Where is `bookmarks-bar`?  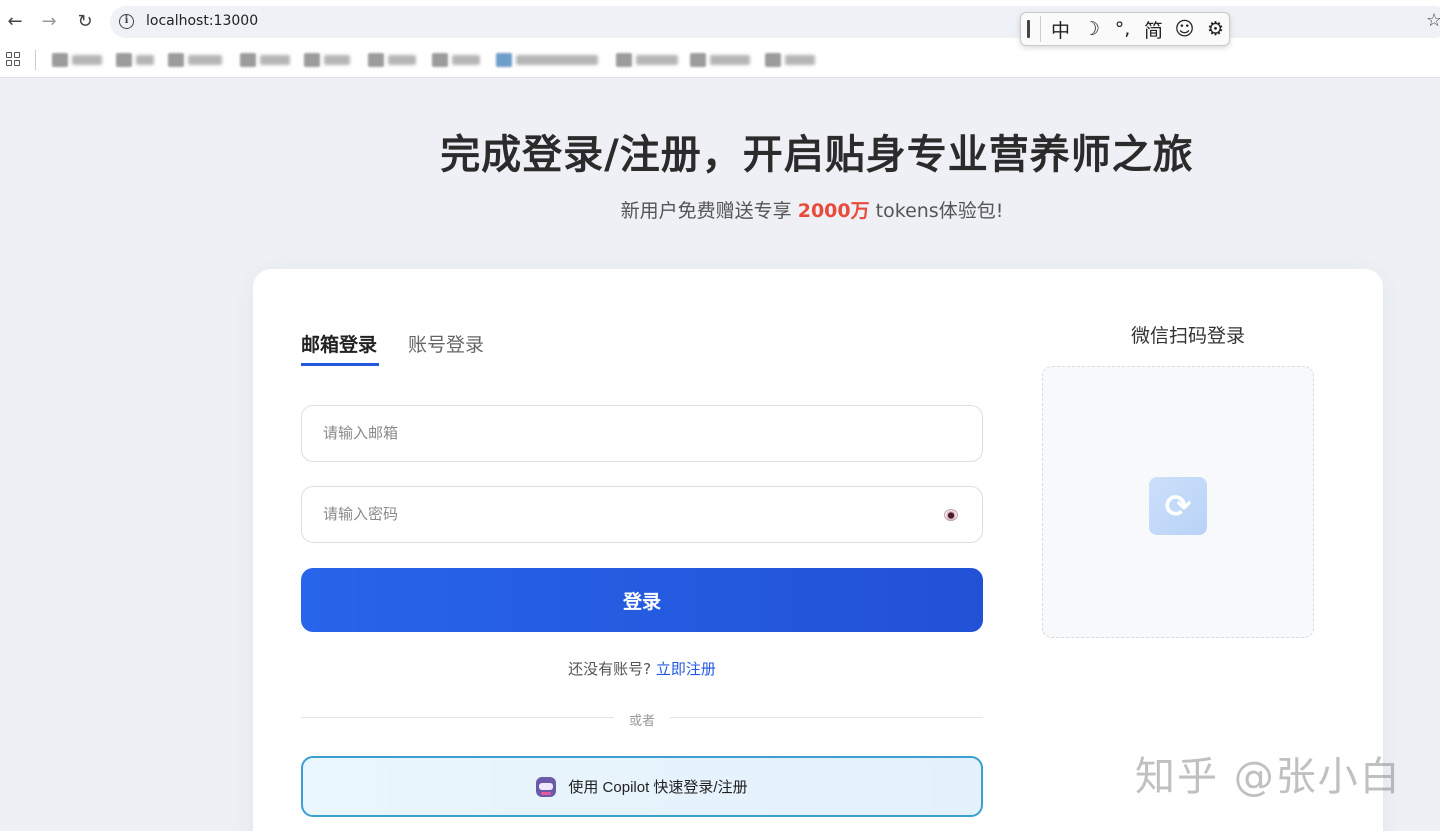 bookmarks-bar is located at coordinates (720, 61).